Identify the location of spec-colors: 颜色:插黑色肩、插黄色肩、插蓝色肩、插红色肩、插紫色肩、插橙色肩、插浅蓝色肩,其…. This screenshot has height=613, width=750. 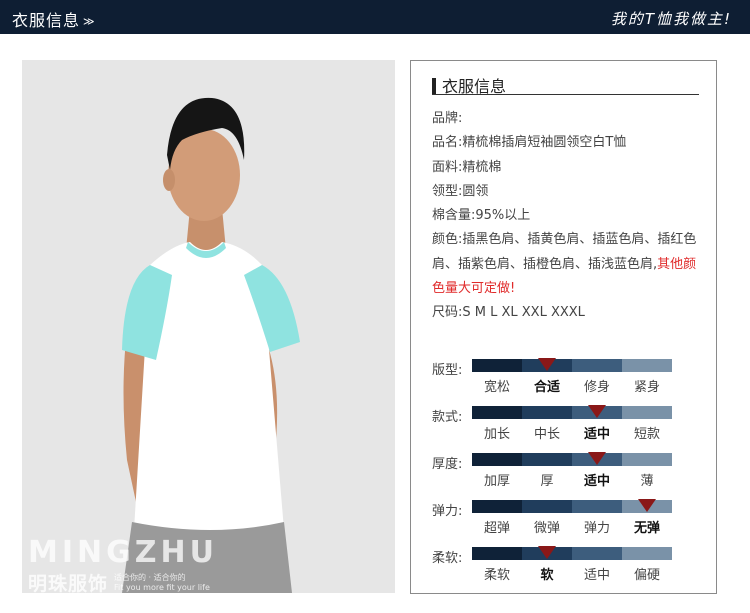
(570, 264).